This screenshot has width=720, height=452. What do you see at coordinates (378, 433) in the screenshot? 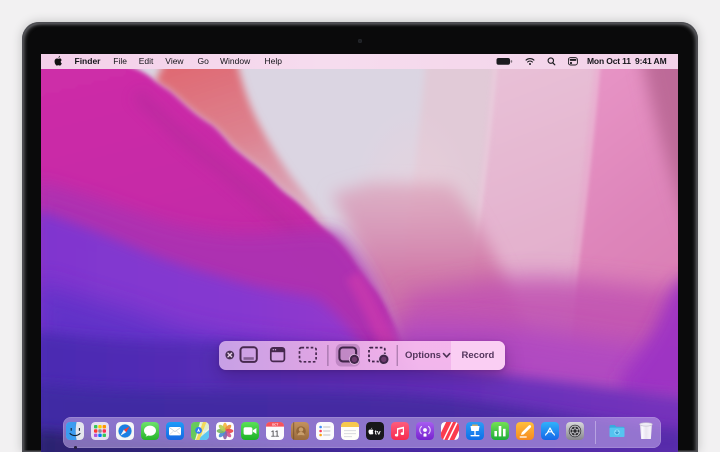
I see `svg-text: tv` at bounding box center [378, 433].